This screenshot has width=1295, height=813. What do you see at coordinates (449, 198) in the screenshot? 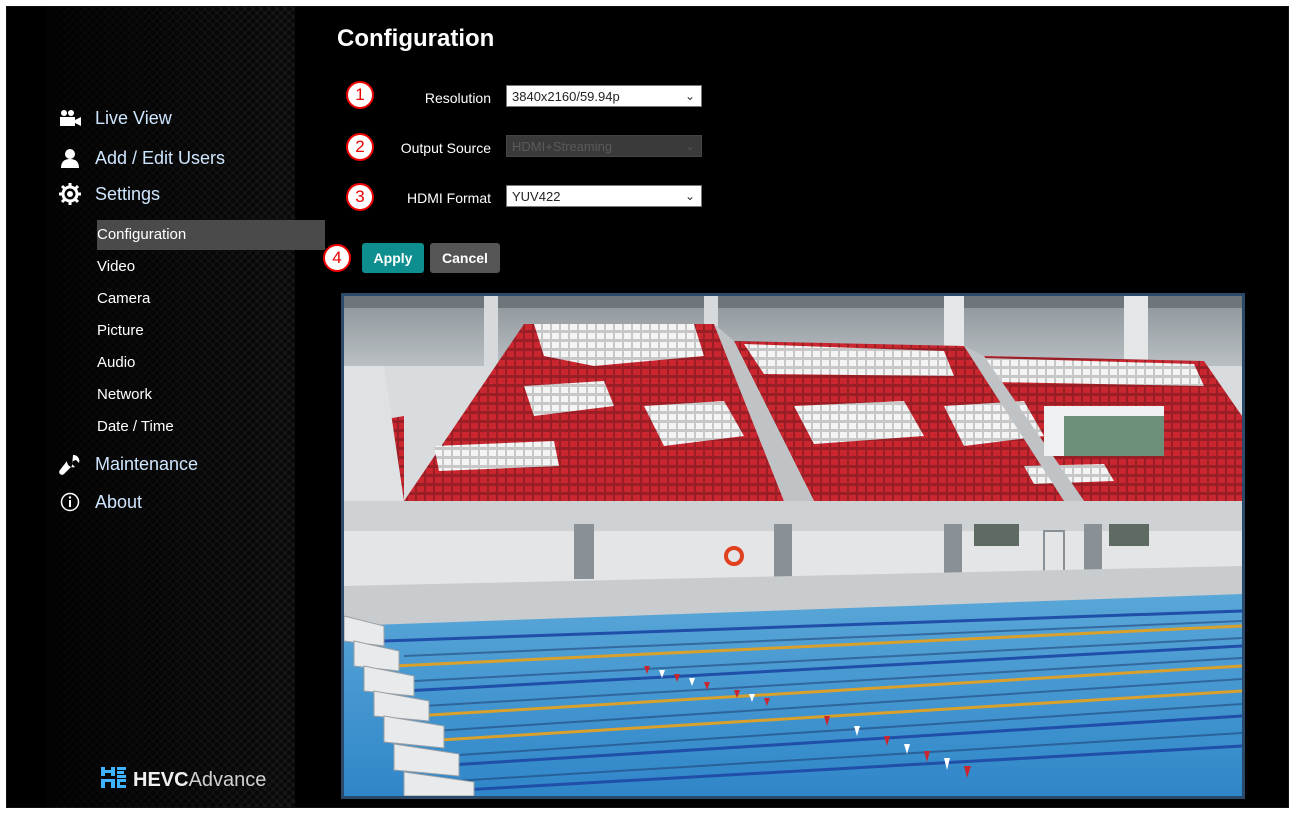
I see `hdmi-format-label: HDMI Format` at bounding box center [449, 198].